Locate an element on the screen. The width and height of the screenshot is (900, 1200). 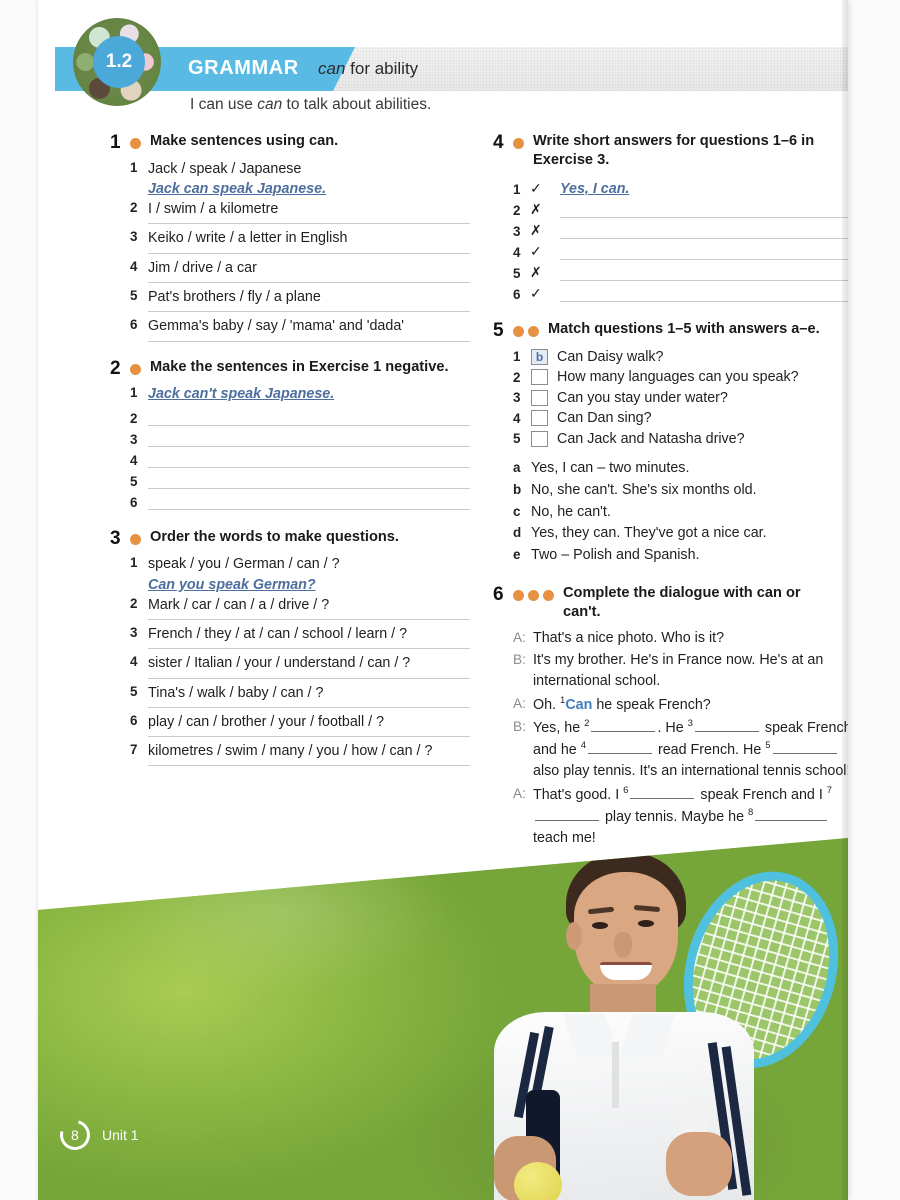
list-item-answer: Can you speak German? is located at coordinates (300, 585).